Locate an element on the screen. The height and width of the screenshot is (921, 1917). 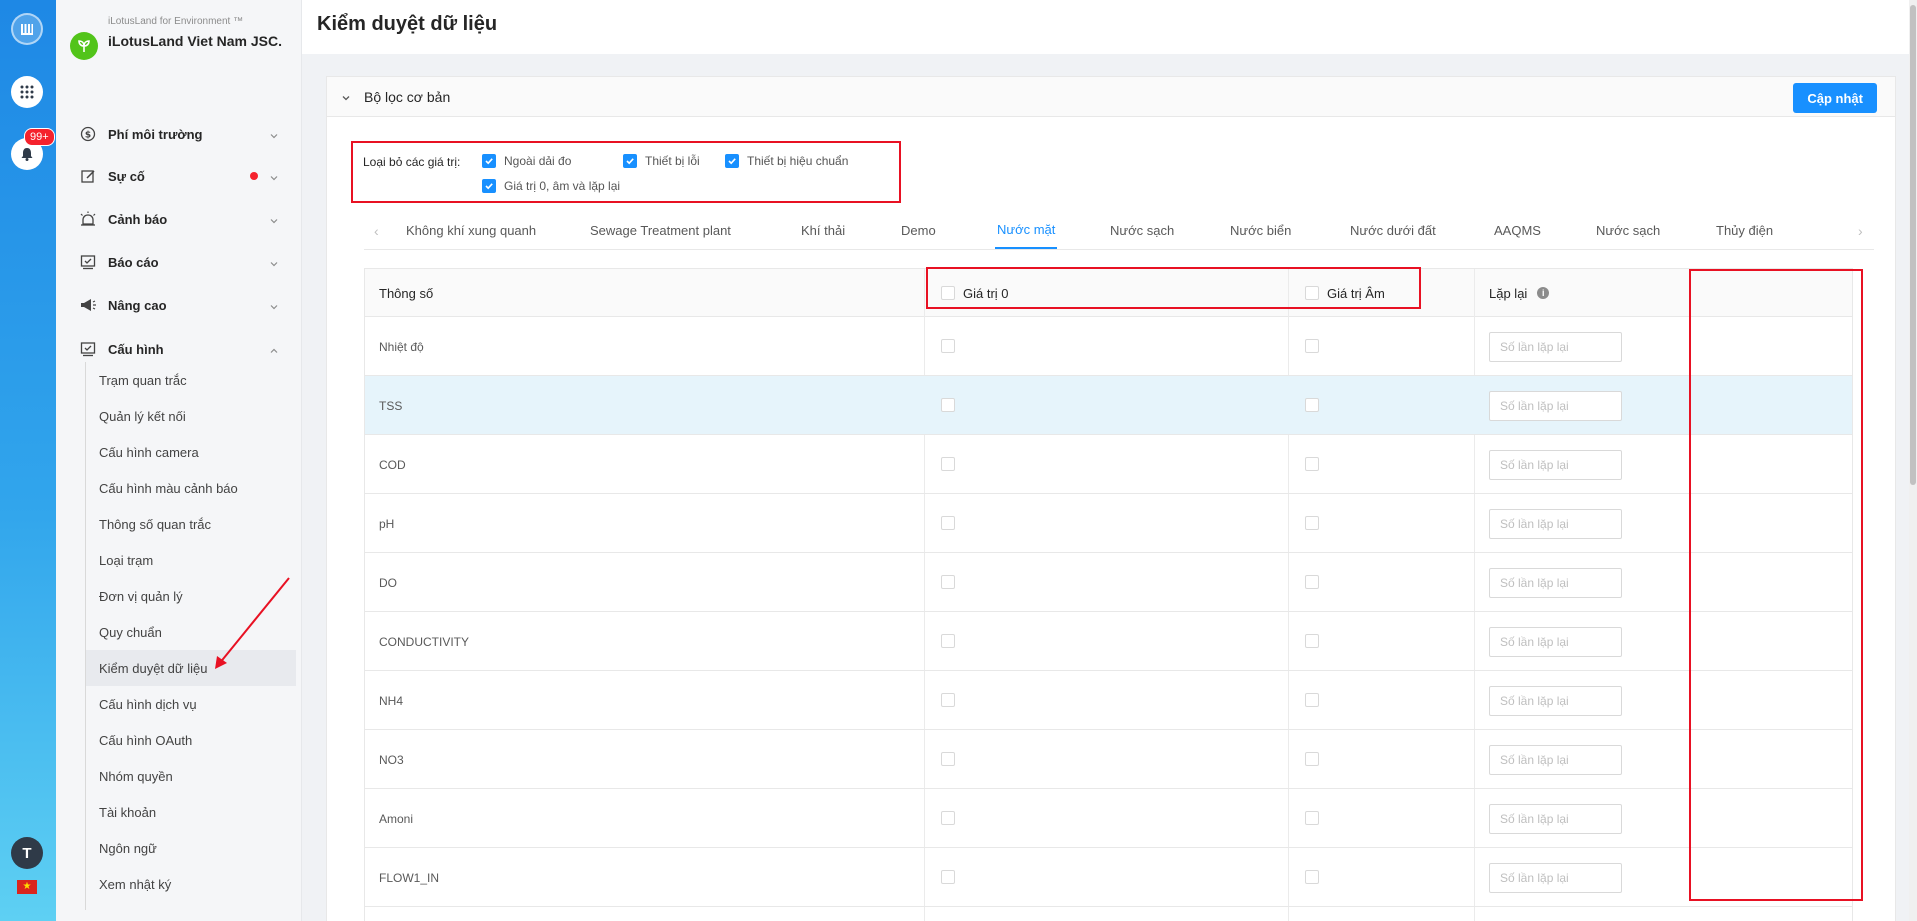
tab-exhaust-gas: Khí thải is located at coordinates (823, 230).